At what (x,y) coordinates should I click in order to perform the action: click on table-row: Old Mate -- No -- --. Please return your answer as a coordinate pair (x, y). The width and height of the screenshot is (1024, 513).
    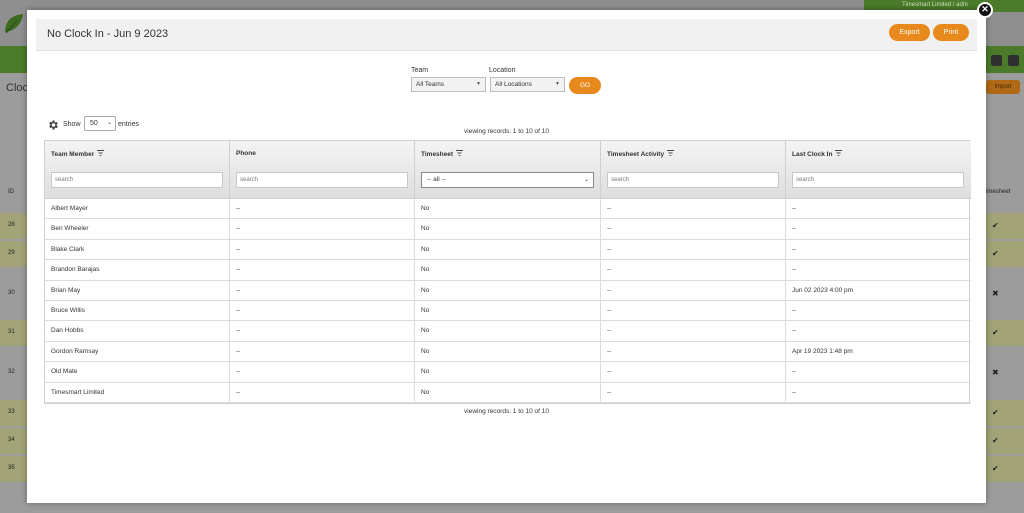
    Looking at the image, I should click on (508, 372).